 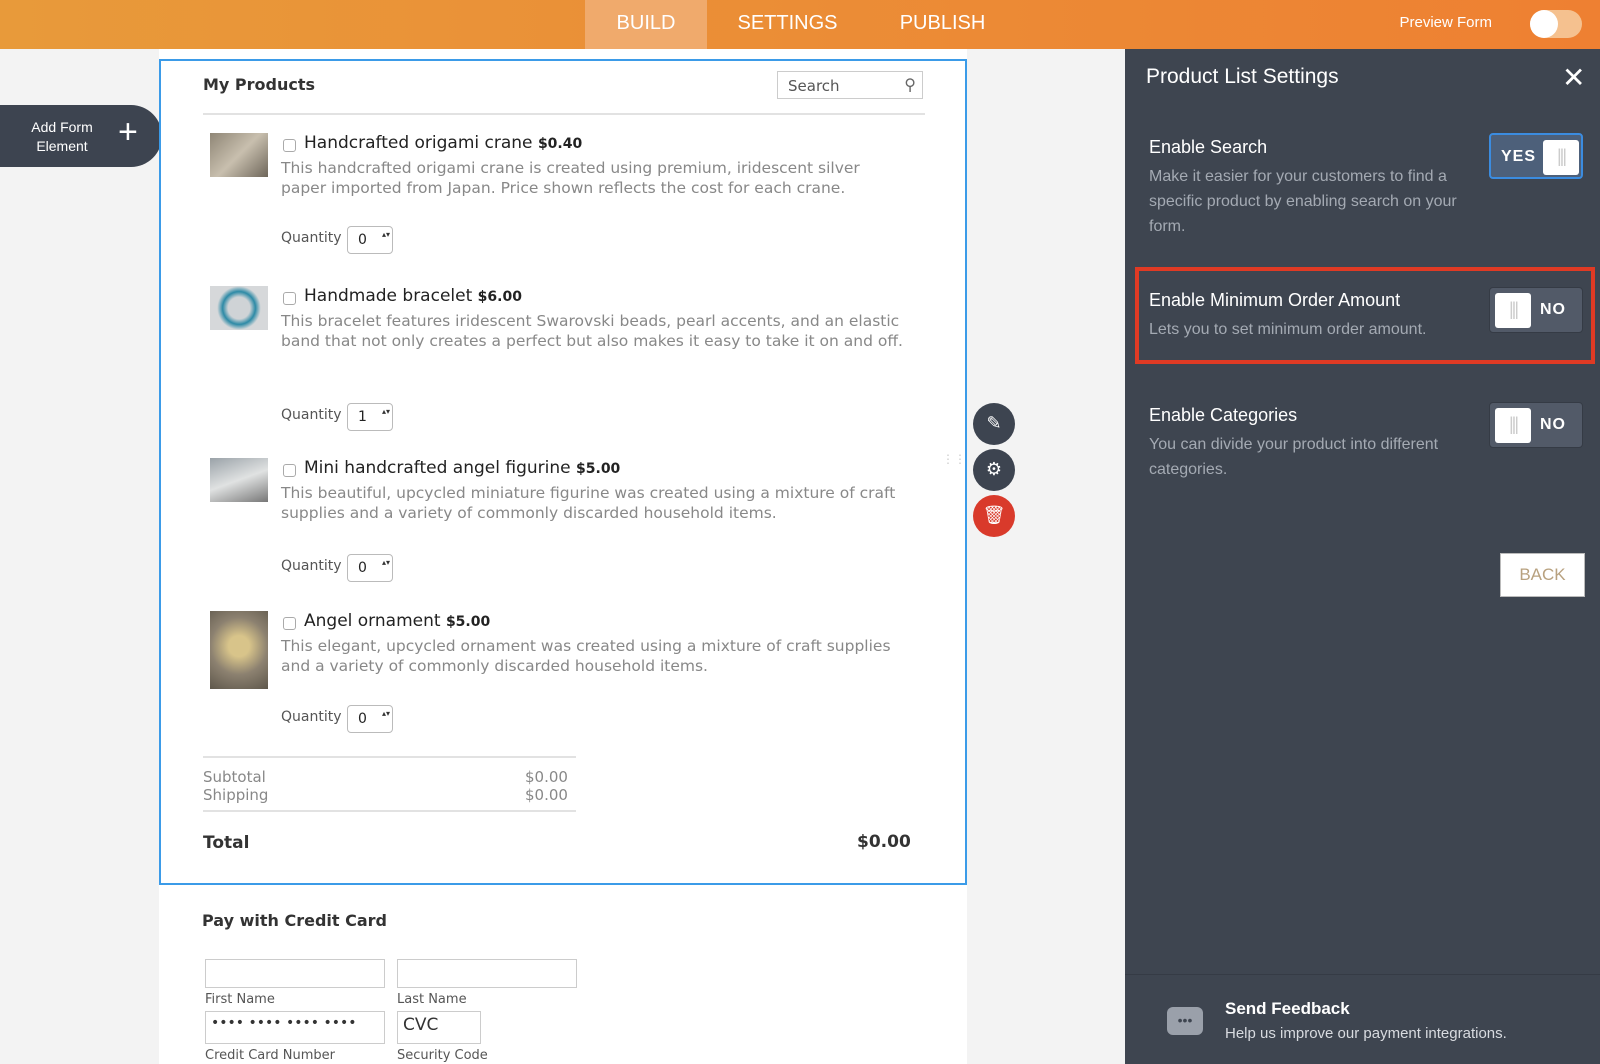 What do you see at coordinates (942, 24) in the screenshot?
I see `tab-publish: PUBLISH` at bounding box center [942, 24].